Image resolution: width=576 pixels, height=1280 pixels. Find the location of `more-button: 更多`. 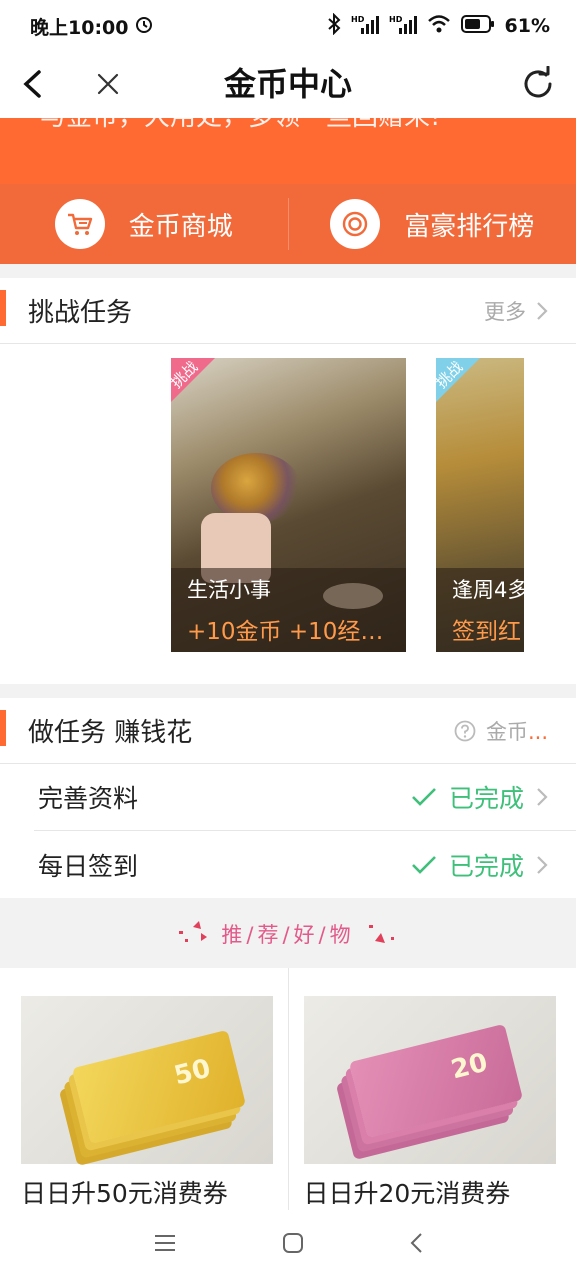

more-button: 更多 is located at coordinates (516, 311).